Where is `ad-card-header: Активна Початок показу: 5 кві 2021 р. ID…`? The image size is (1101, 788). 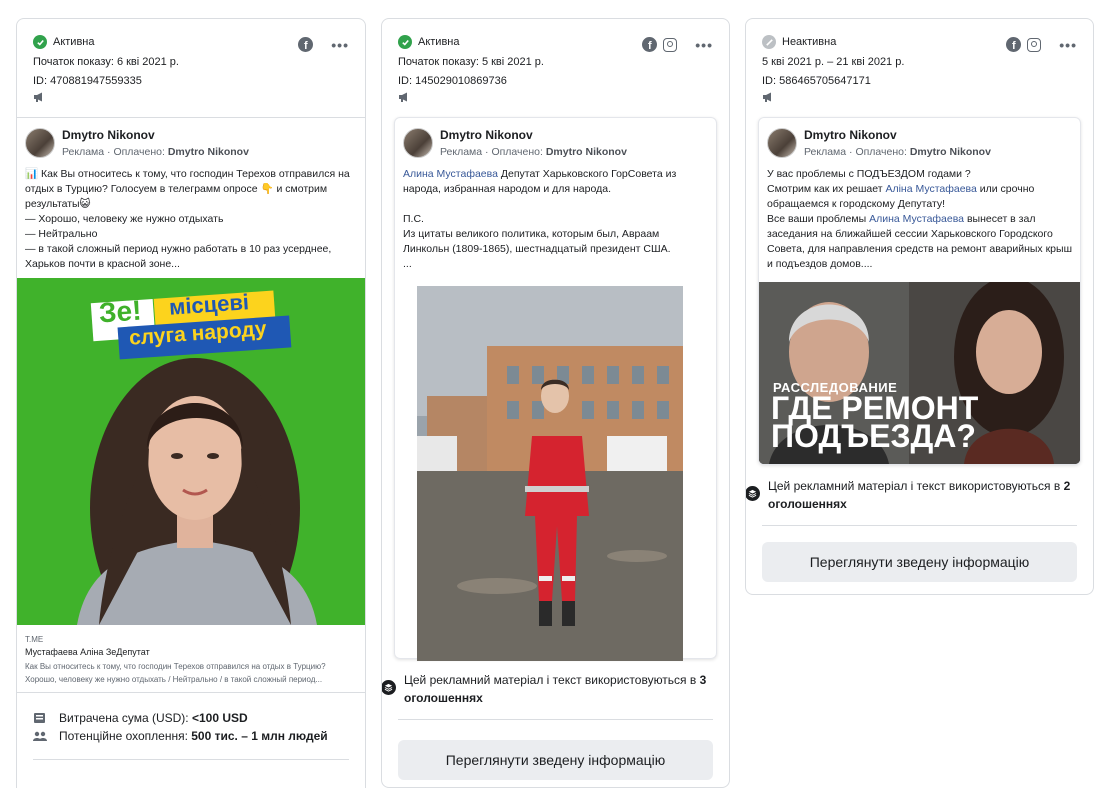
ad-card-header: Активна Початок показу: 5 кві 2021 р. ID… is located at coordinates (555, 68).